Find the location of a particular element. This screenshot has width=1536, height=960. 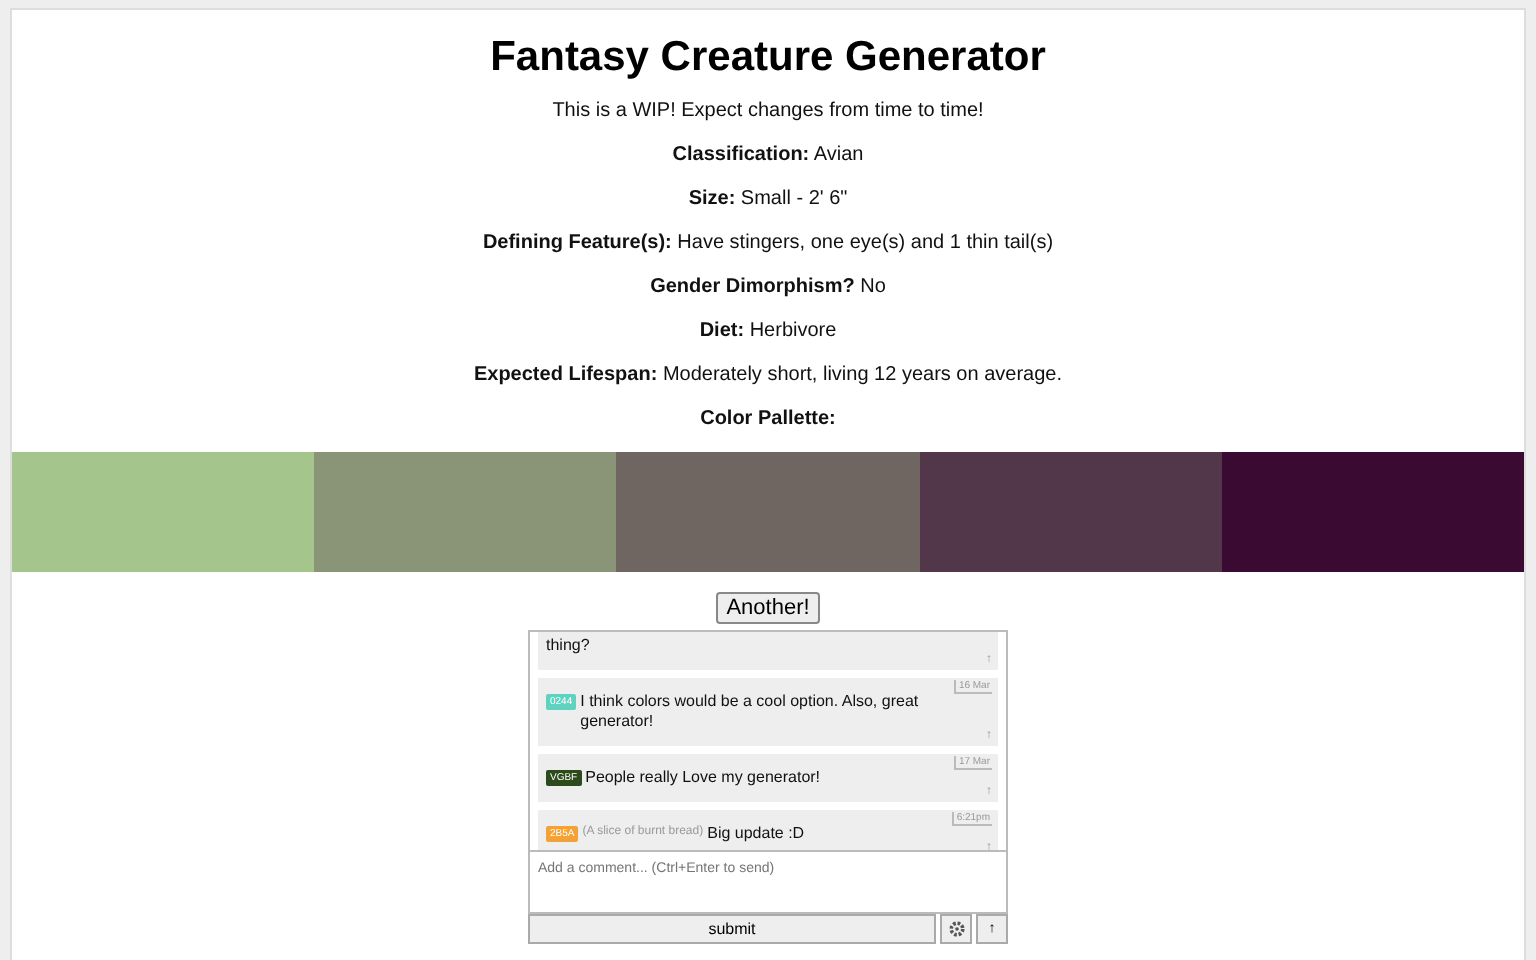

creature-fact: Diet: Herbivore is located at coordinates (768, 331).